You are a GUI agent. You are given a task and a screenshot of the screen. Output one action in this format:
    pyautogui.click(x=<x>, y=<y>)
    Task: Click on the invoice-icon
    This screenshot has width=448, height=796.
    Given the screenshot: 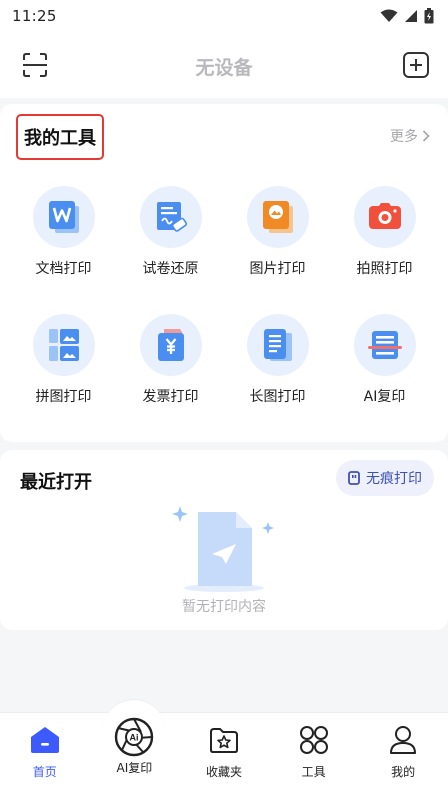 What is the action you would take?
    pyautogui.click(x=170, y=345)
    